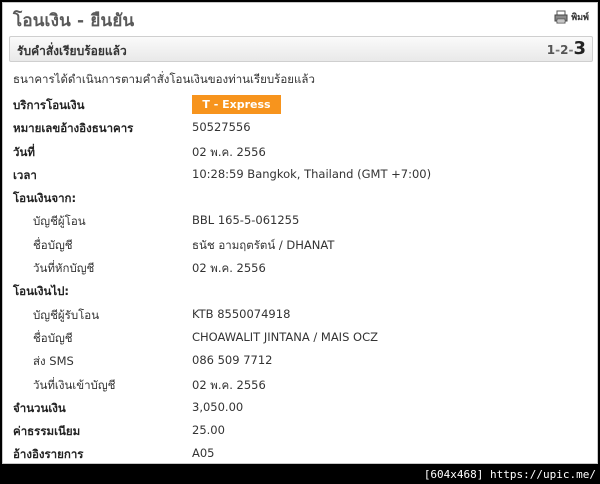  Describe the element at coordinates (300, 290) in the screenshot. I see `row-to-heading: โอนเงินไป:` at that location.